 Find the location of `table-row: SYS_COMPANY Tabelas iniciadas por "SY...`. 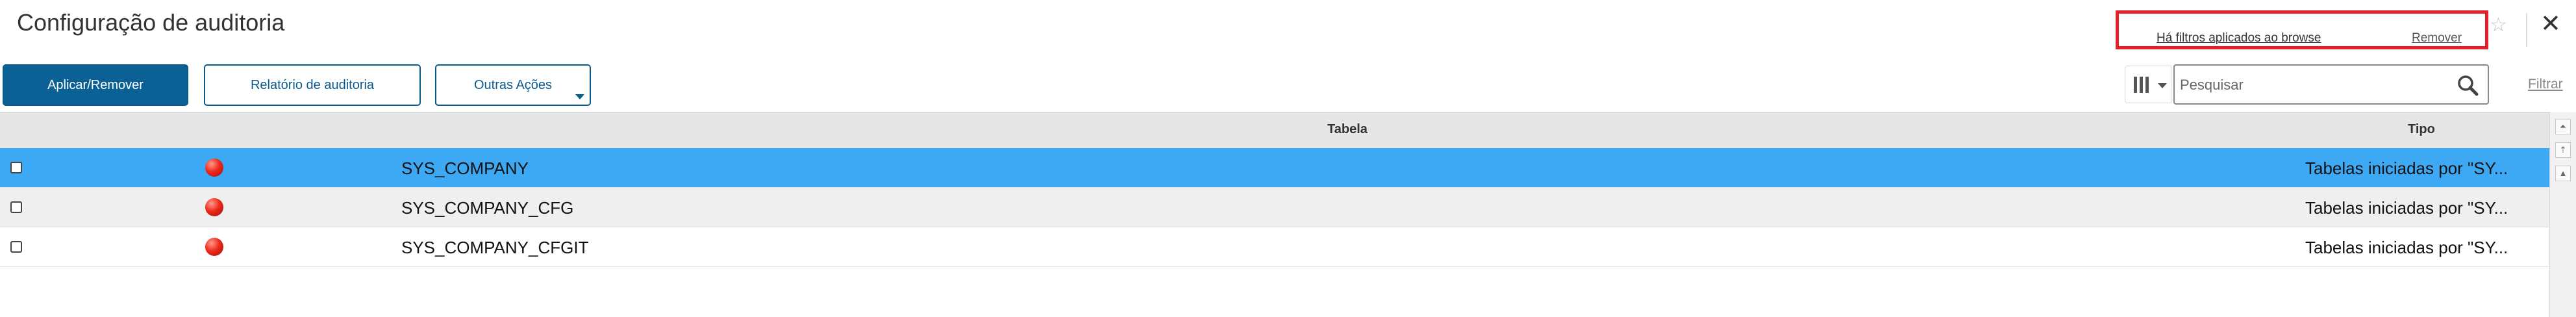

table-row: SYS_COMPANY Tabelas iniciadas por "SY... is located at coordinates (1274, 168).